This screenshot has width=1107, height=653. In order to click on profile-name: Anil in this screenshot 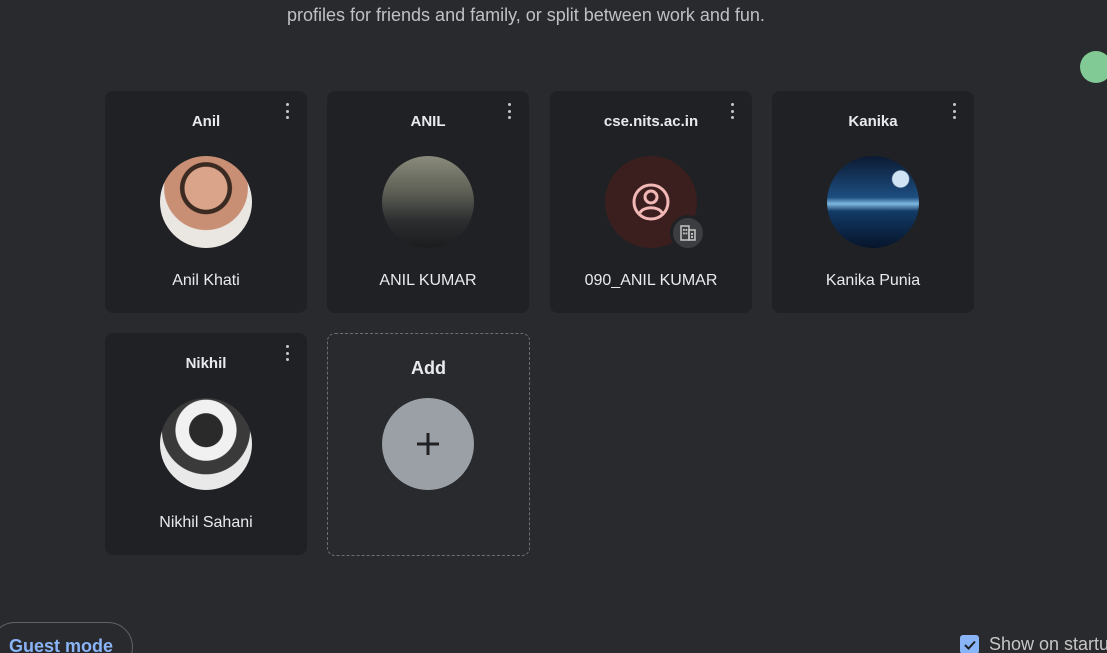, I will do `click(206, 121)`.